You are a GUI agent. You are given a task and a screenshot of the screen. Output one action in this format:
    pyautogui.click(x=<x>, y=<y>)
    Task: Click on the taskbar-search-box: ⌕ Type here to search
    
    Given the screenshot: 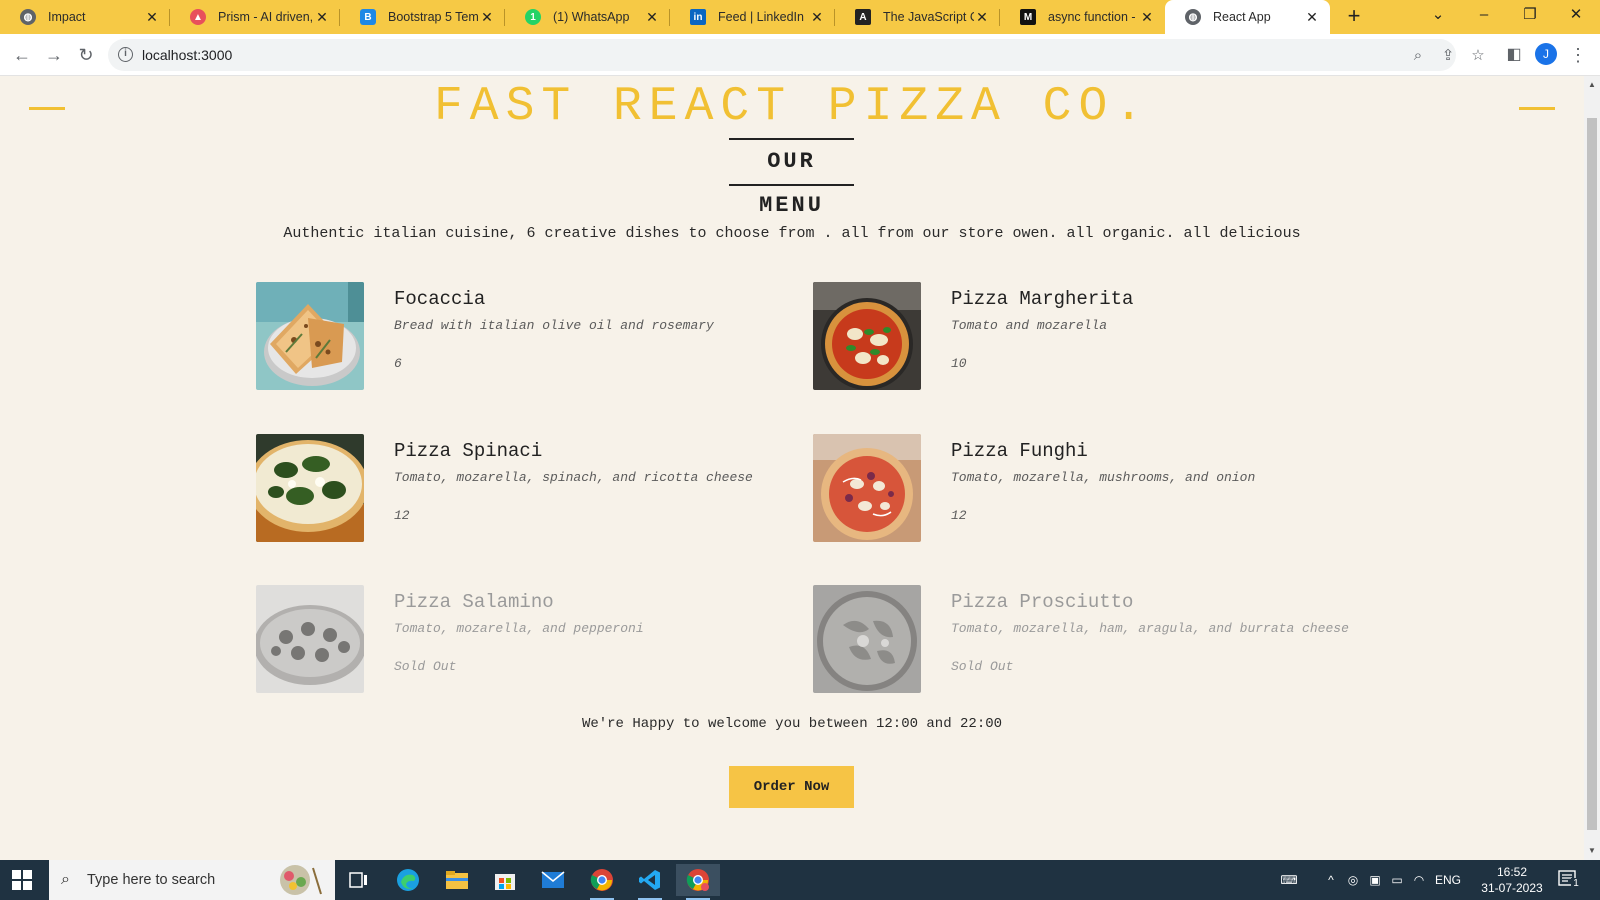 What is the action you would take?
    pyautogui.click(x=192, y=880)
    